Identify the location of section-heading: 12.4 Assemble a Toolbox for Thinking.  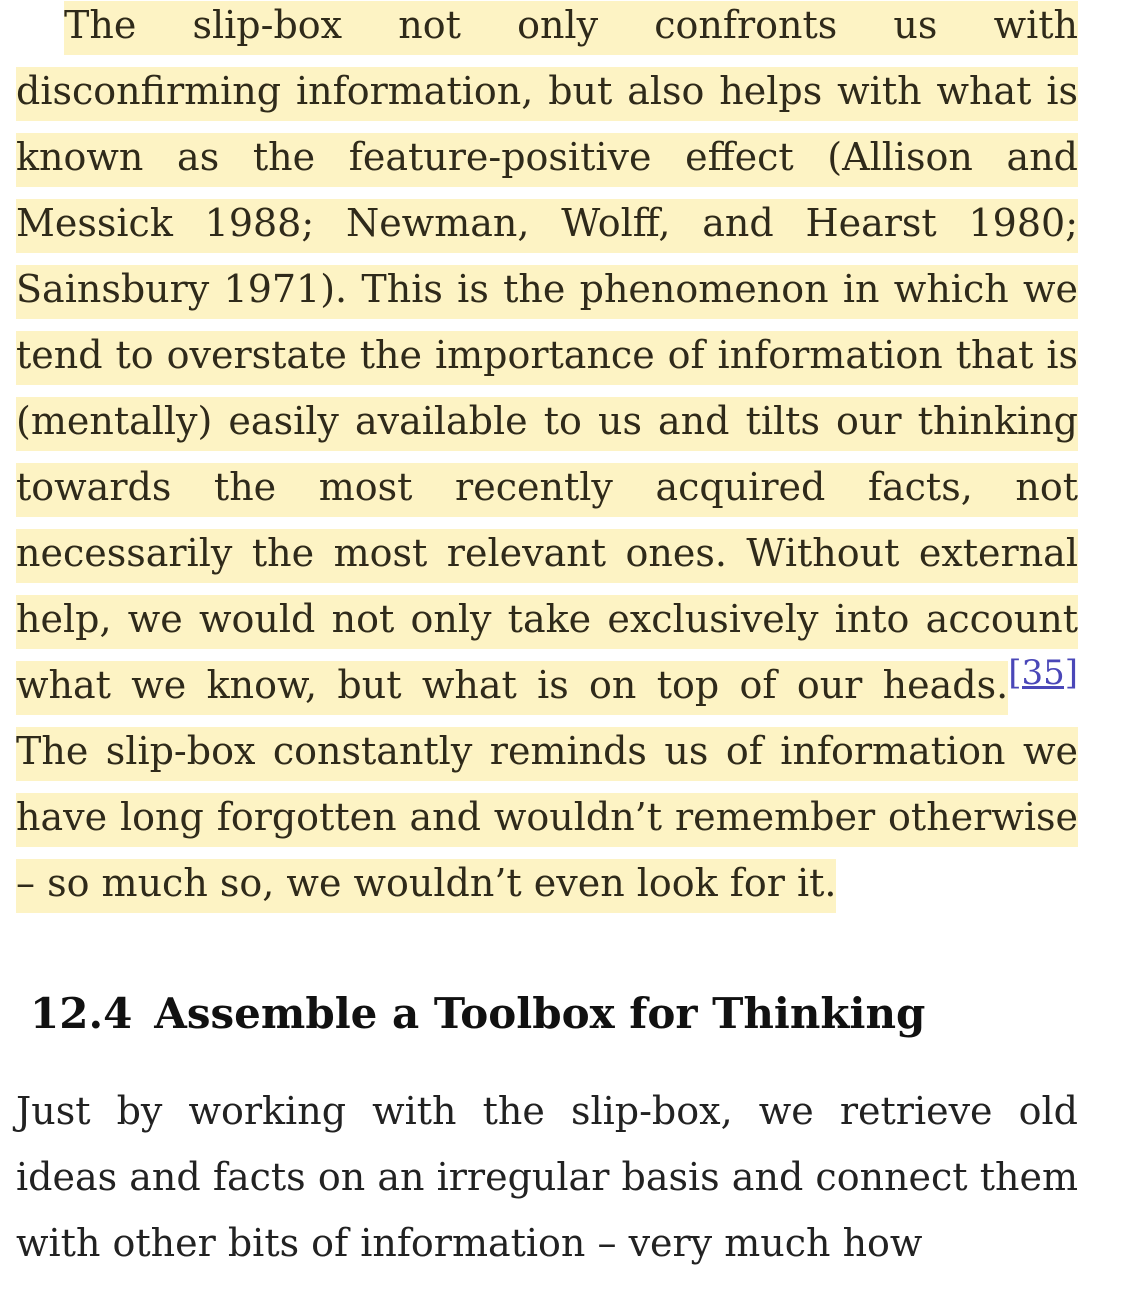
(554, 1014).